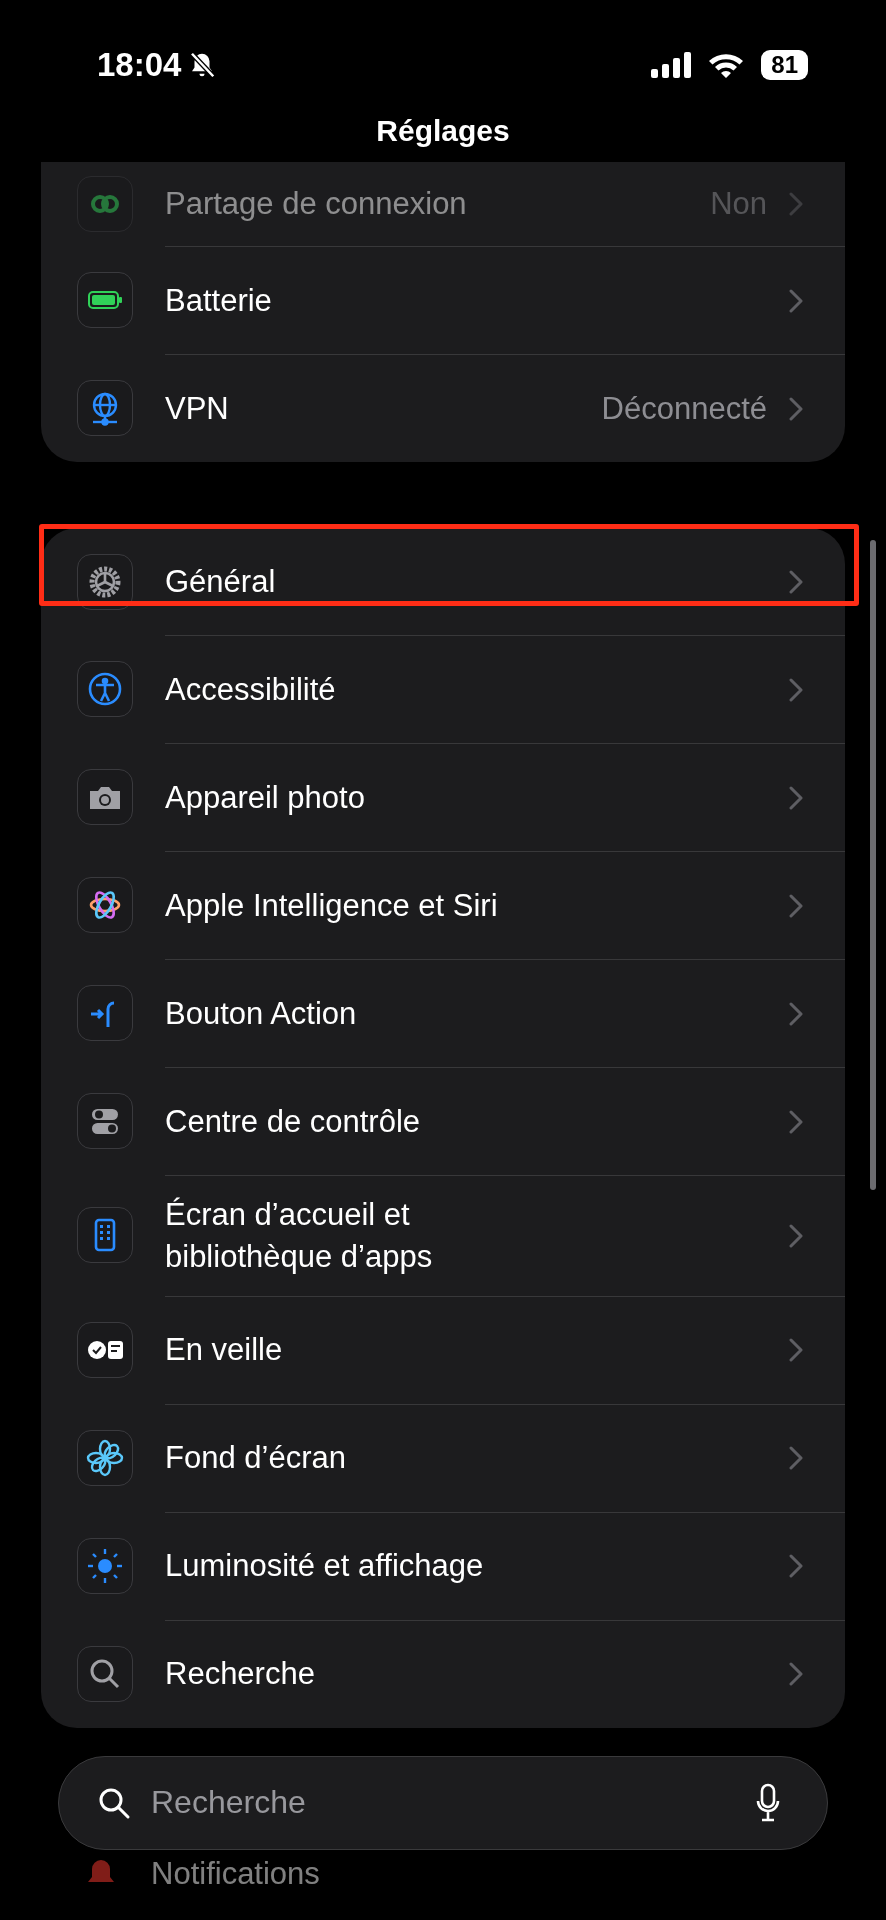 Image resolution: width=886 pixels, height=1920 pixels. I want to click on search-icon, so click(105, 1673).